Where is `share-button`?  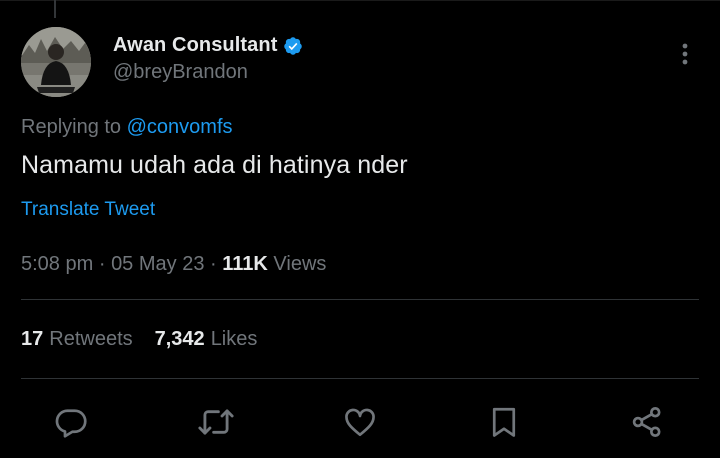 share-button is located at coordinates (647, 422).